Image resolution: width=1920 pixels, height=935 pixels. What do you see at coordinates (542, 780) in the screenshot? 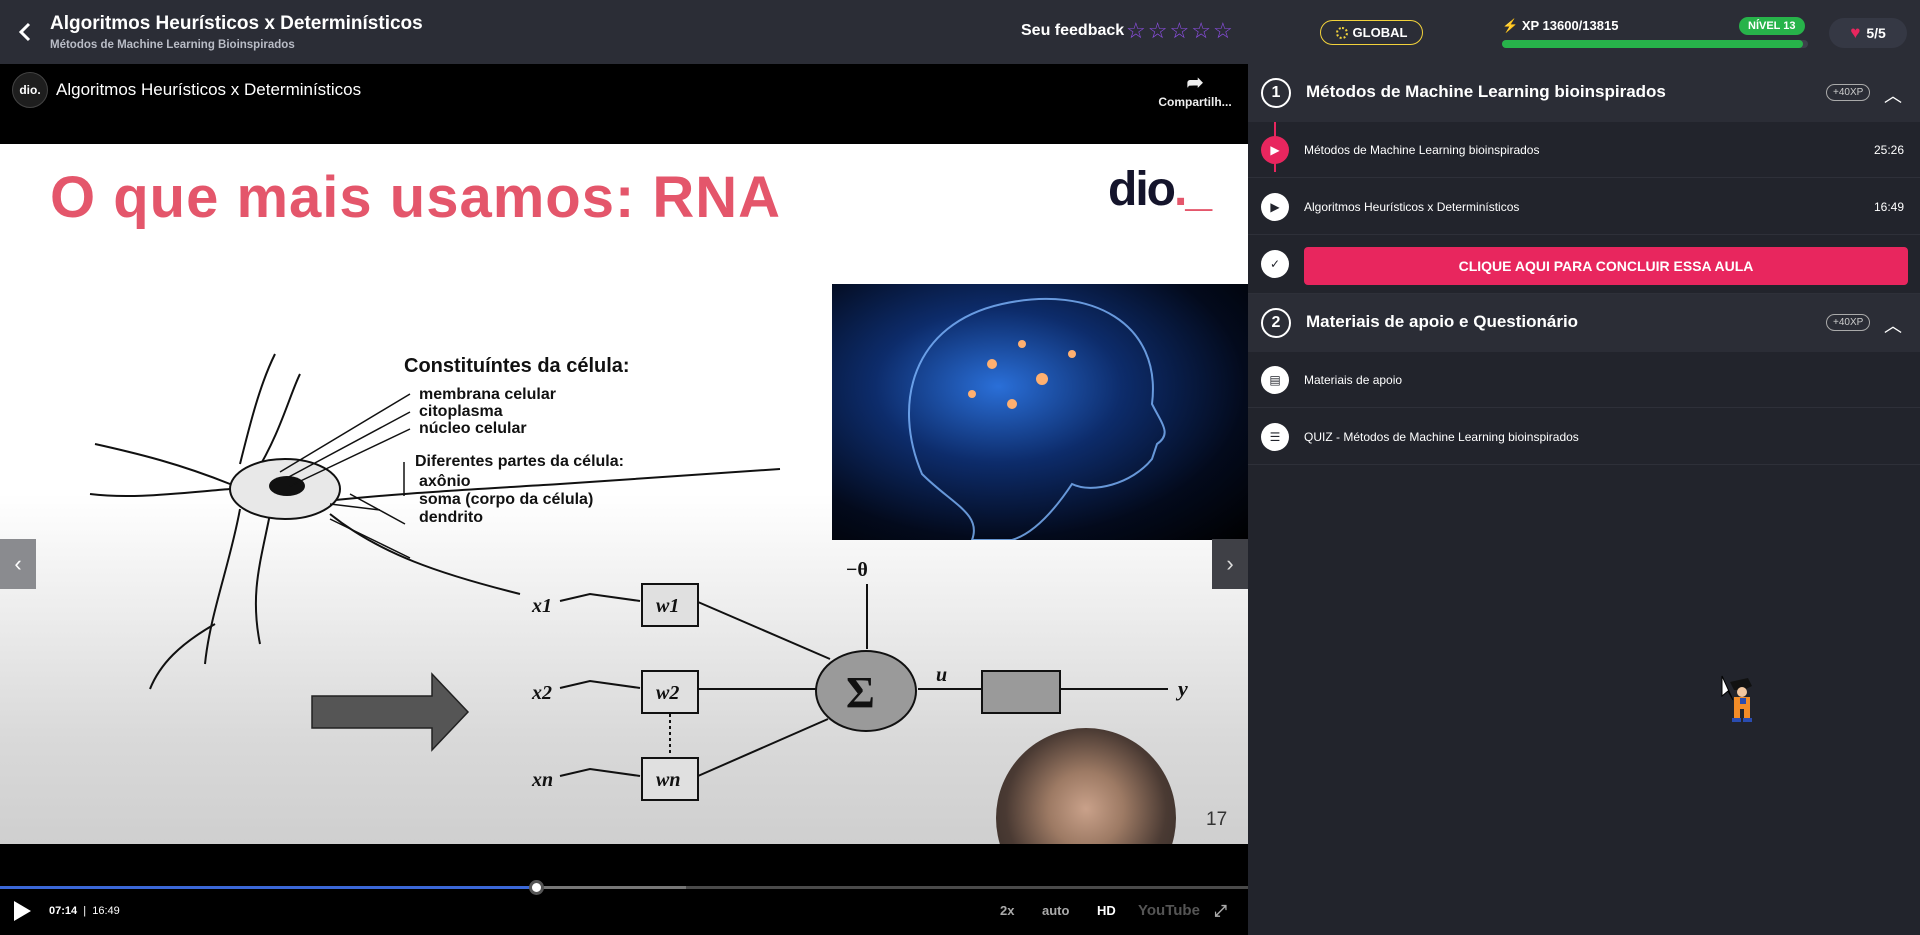
I see `input-label: xn` at bounding box center [542, 780].